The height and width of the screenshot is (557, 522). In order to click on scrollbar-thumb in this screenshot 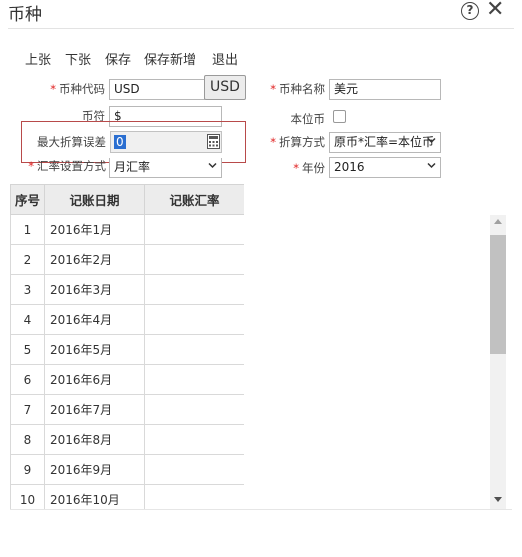, I will do `click(498, 294)`.